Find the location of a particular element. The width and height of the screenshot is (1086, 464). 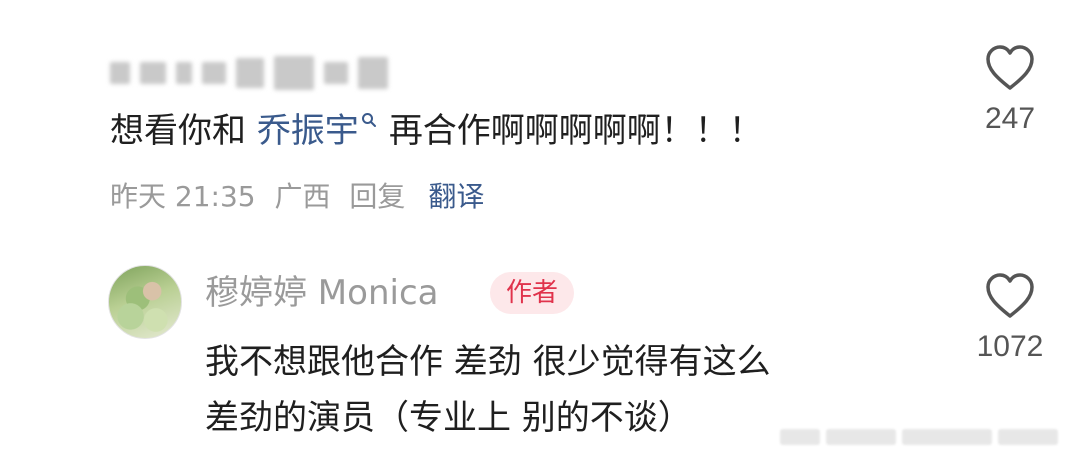

comment-location: 广西 is located at coordinates (302, 196).